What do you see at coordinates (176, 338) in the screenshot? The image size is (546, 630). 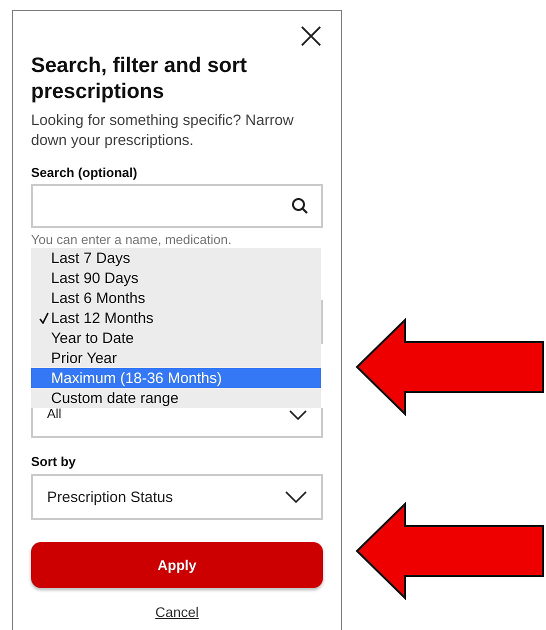 I see `menu-option: Year to Date` at bounding box center [176, 338].